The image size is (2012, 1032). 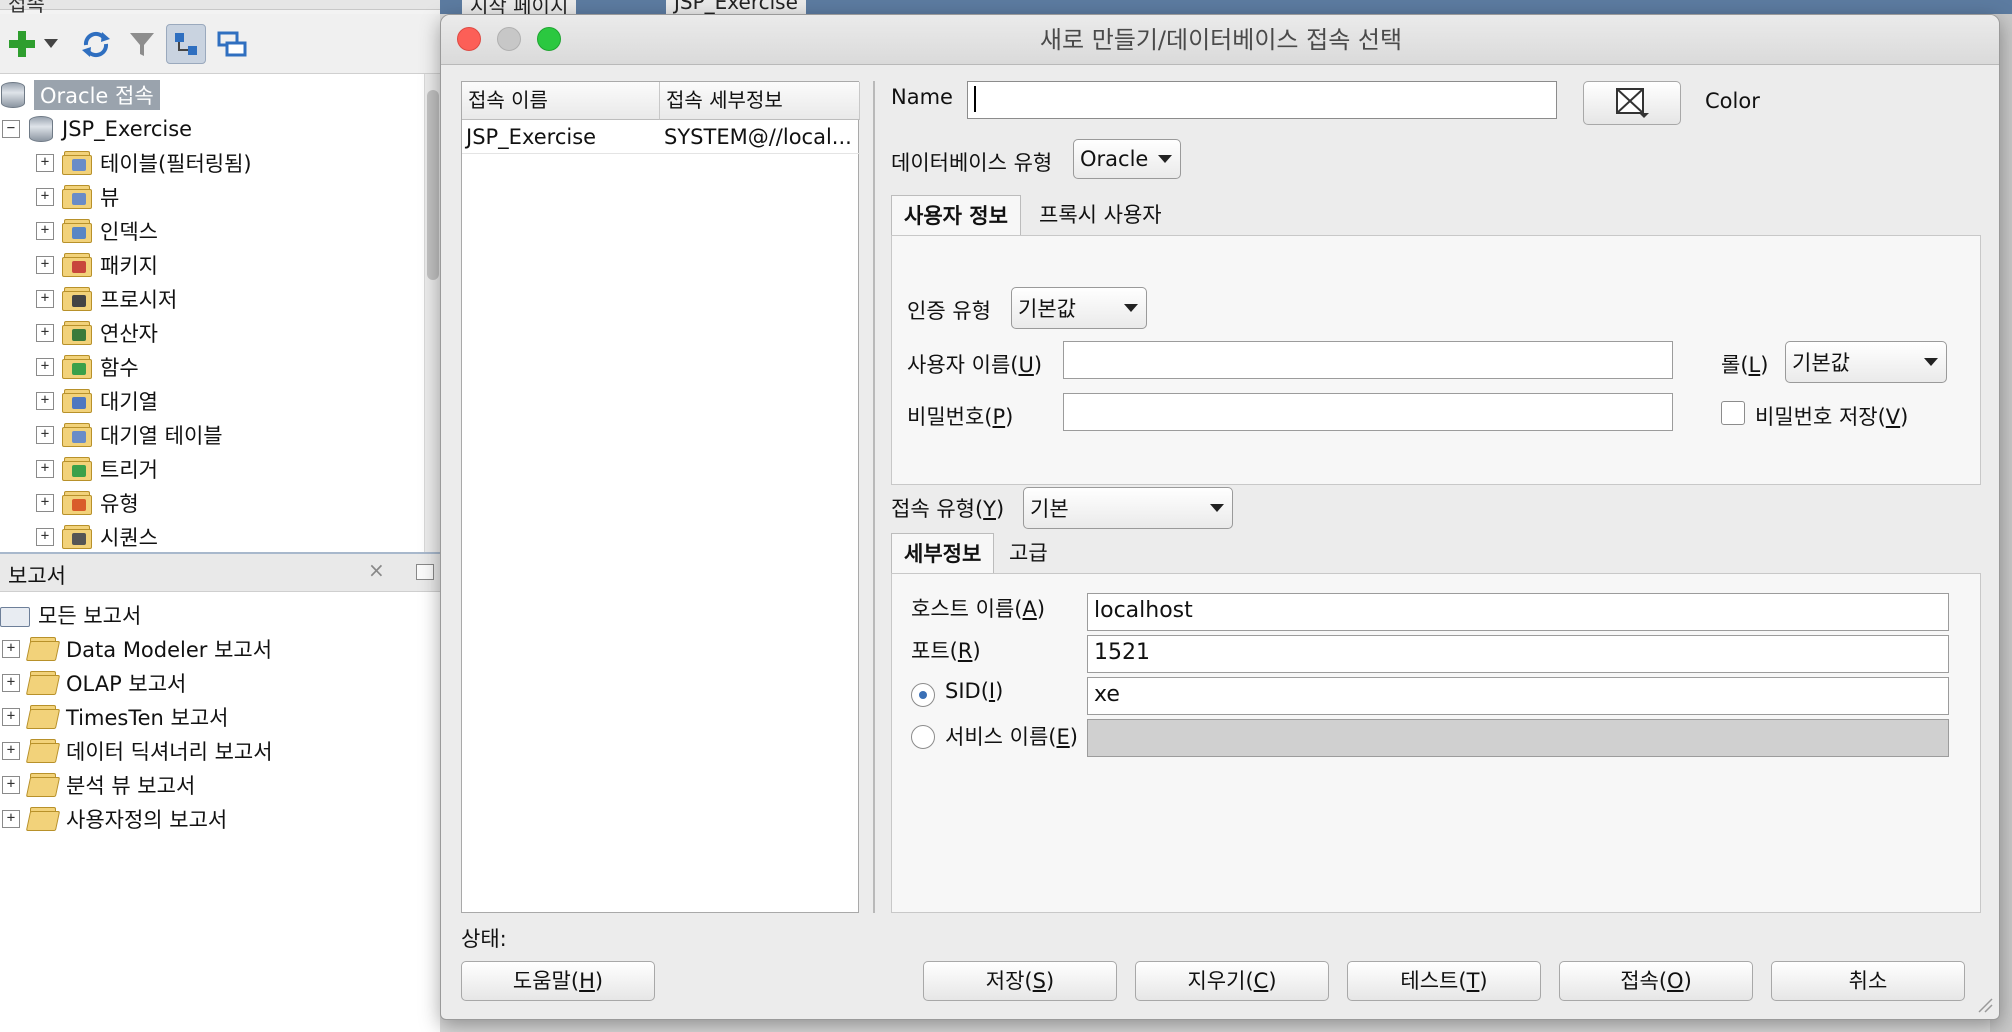 What do you see at coordinates (1868, 981) in the screenshot?
I see `cancel-button: 취소` at bounding box center [1868, 981].